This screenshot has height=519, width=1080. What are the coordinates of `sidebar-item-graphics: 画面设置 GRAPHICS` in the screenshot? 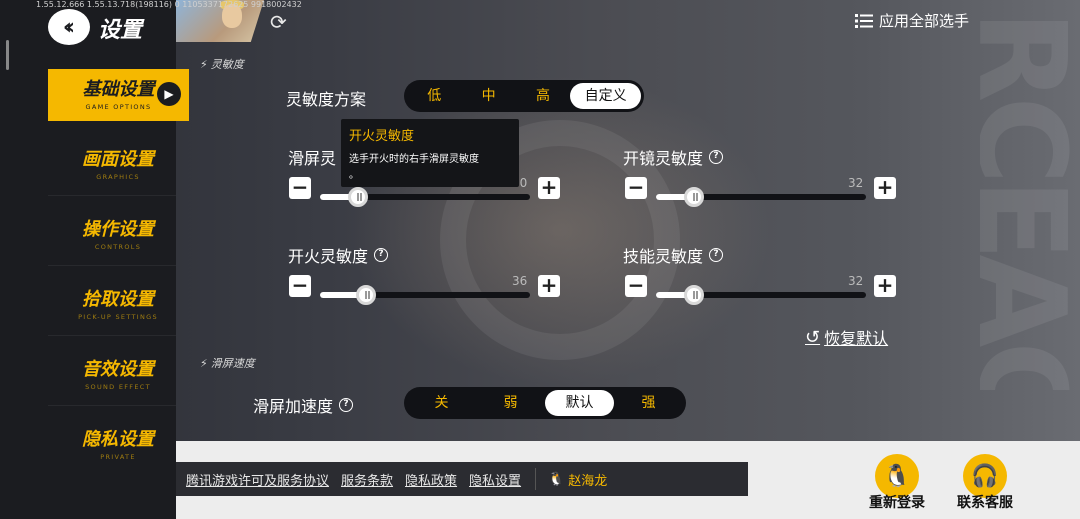 It's located at (118, 165).